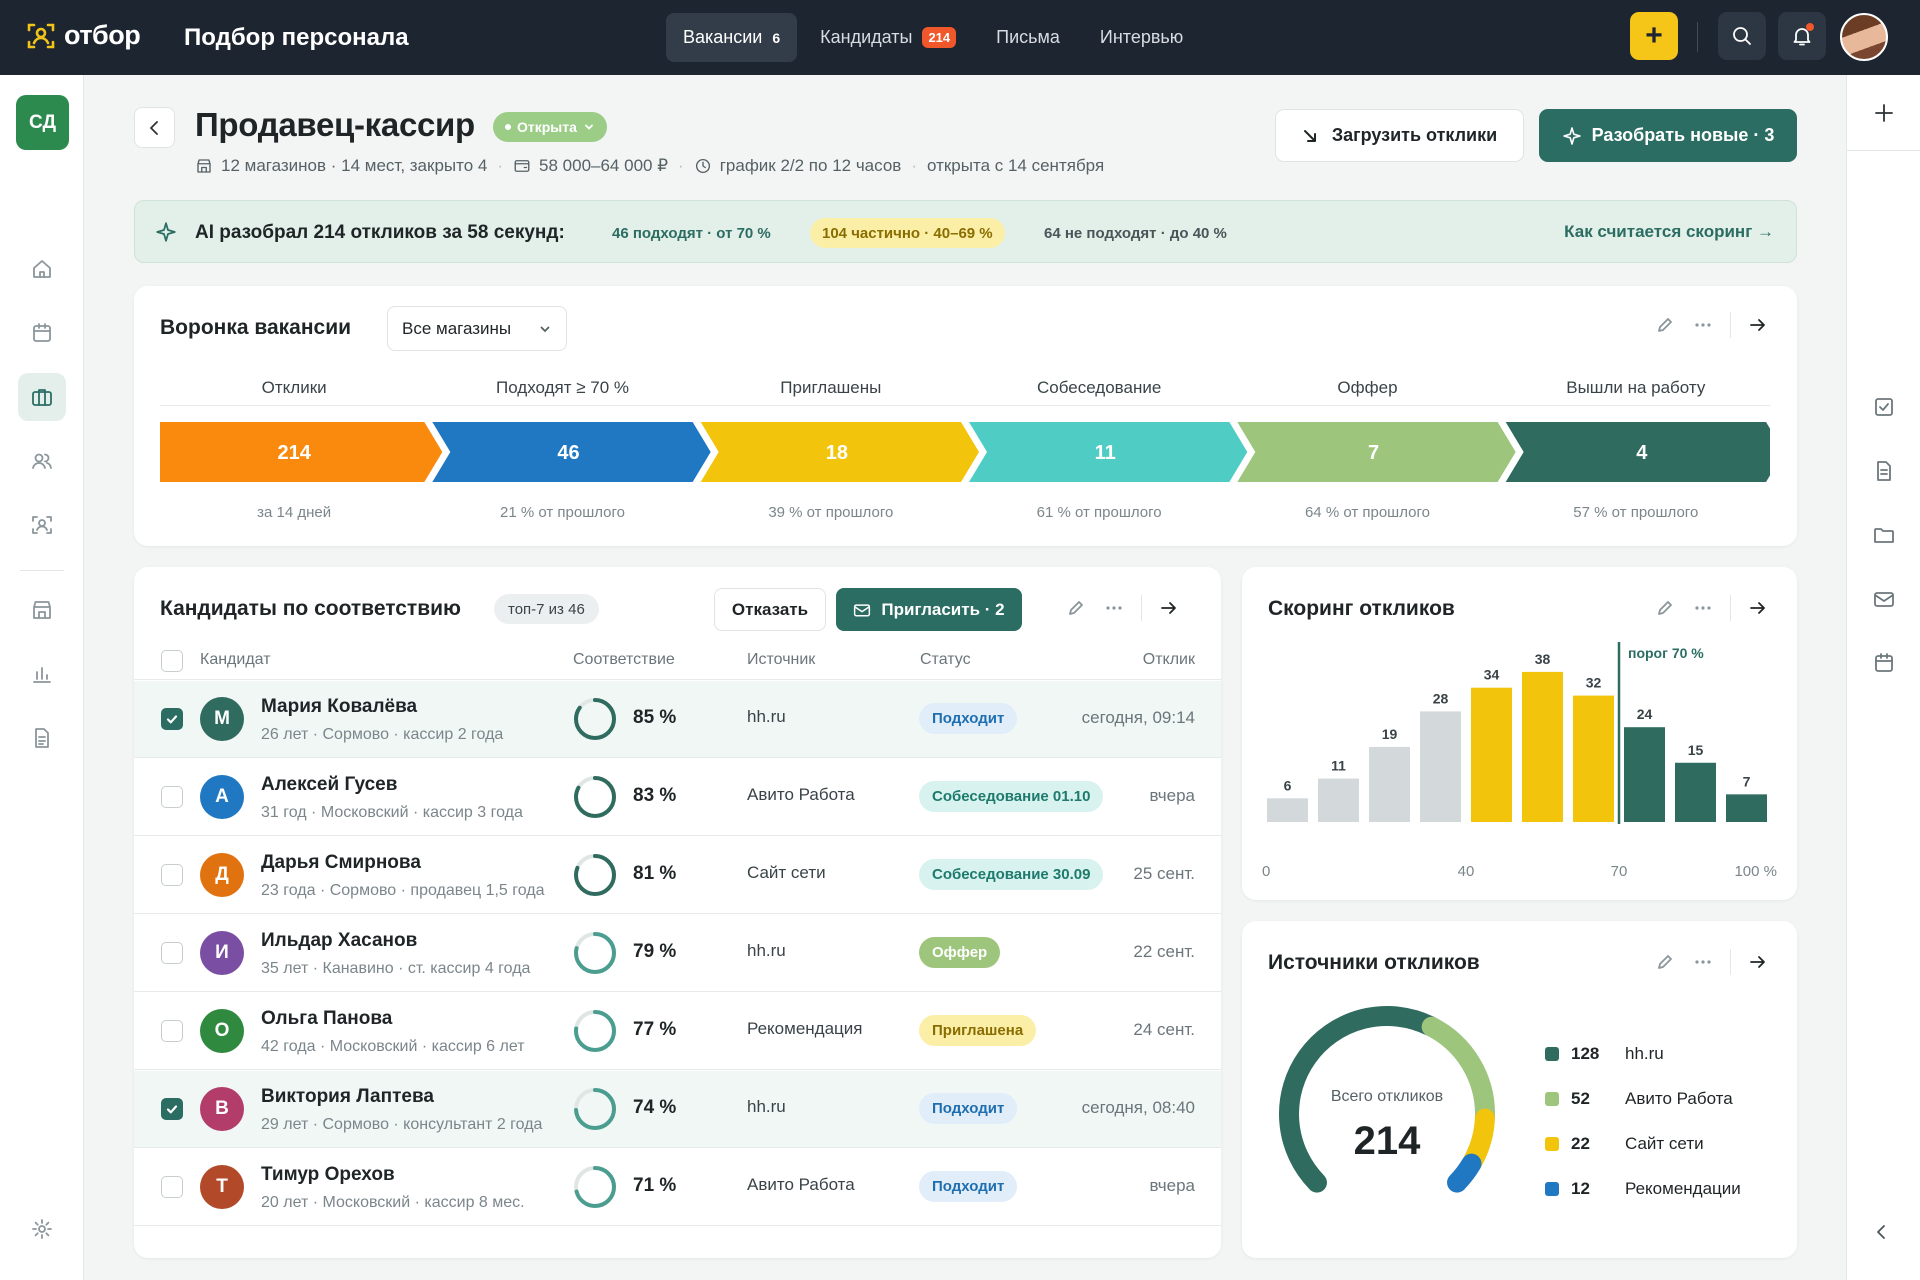 This screenshot has height=1280, width=1920. Describe the element at coordinates (83, 35) in the screenshot. I see `app-logo: отбор` at that location.